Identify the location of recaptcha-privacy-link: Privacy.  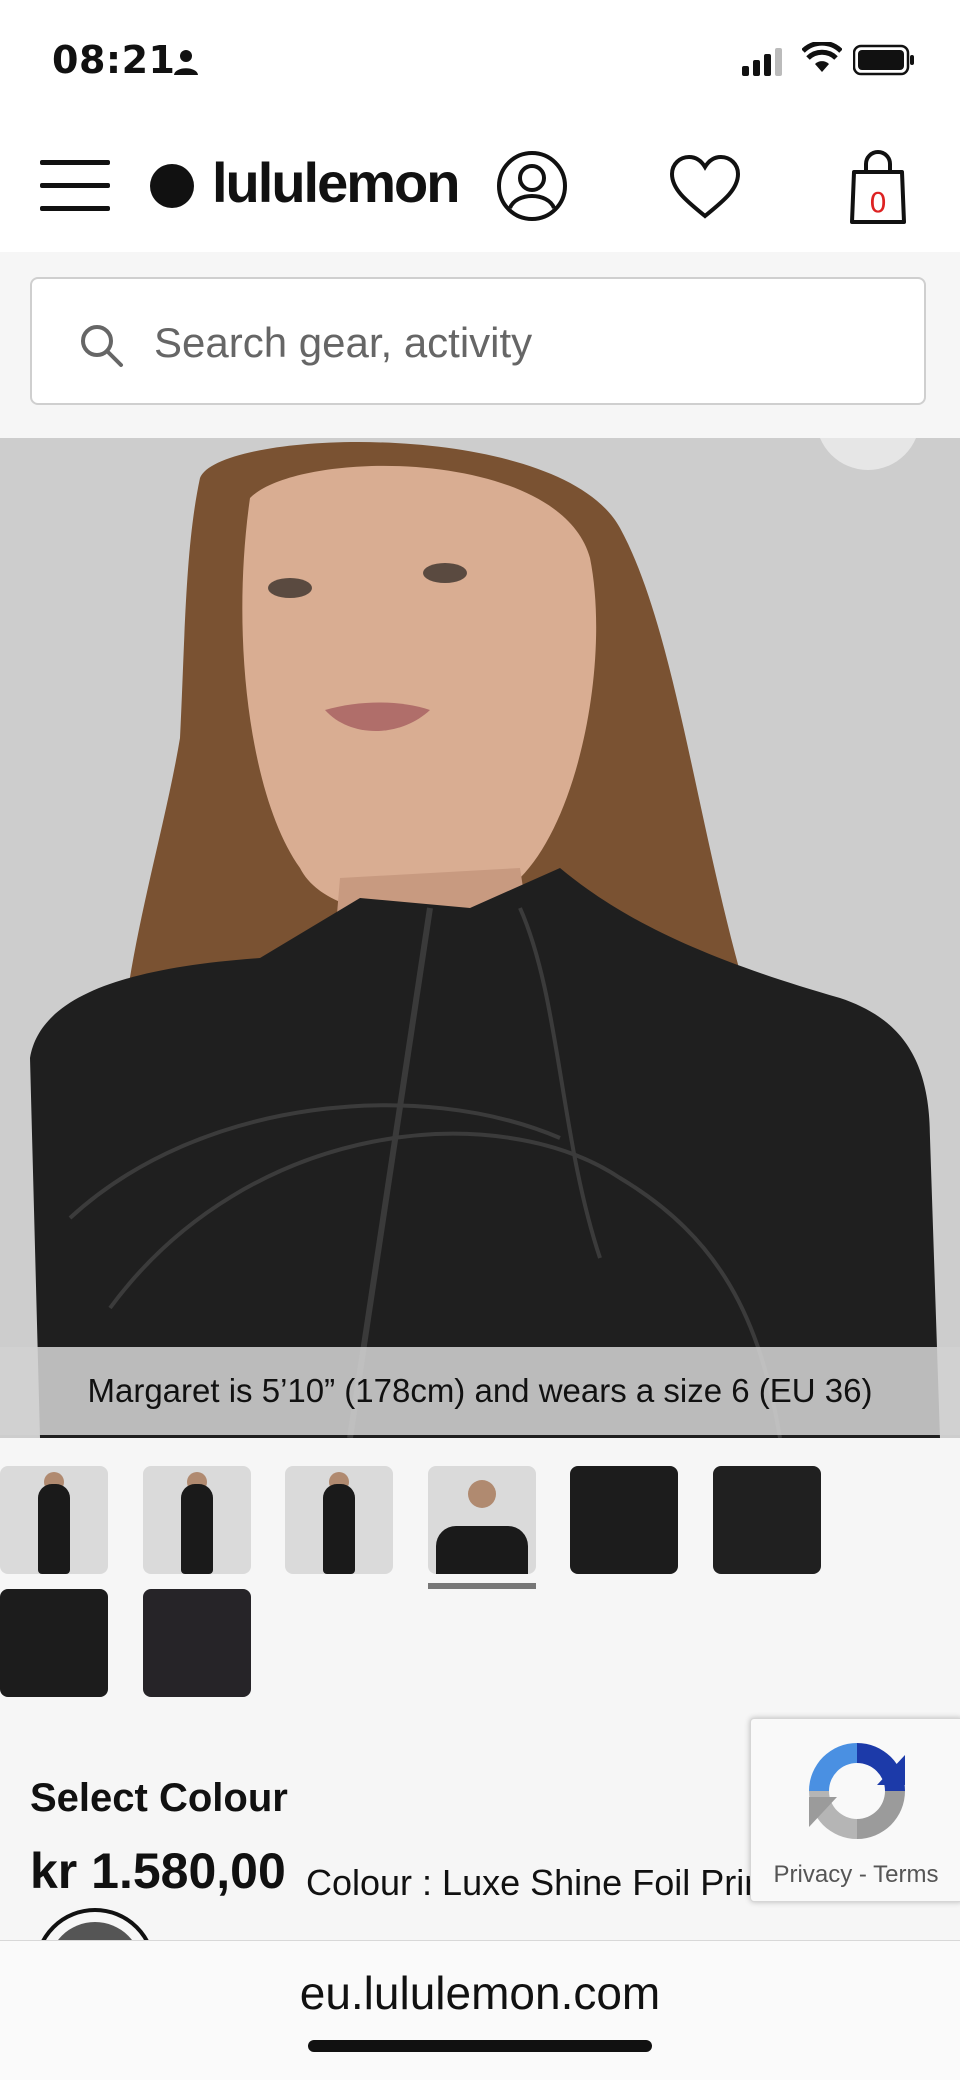
(813, 1874).